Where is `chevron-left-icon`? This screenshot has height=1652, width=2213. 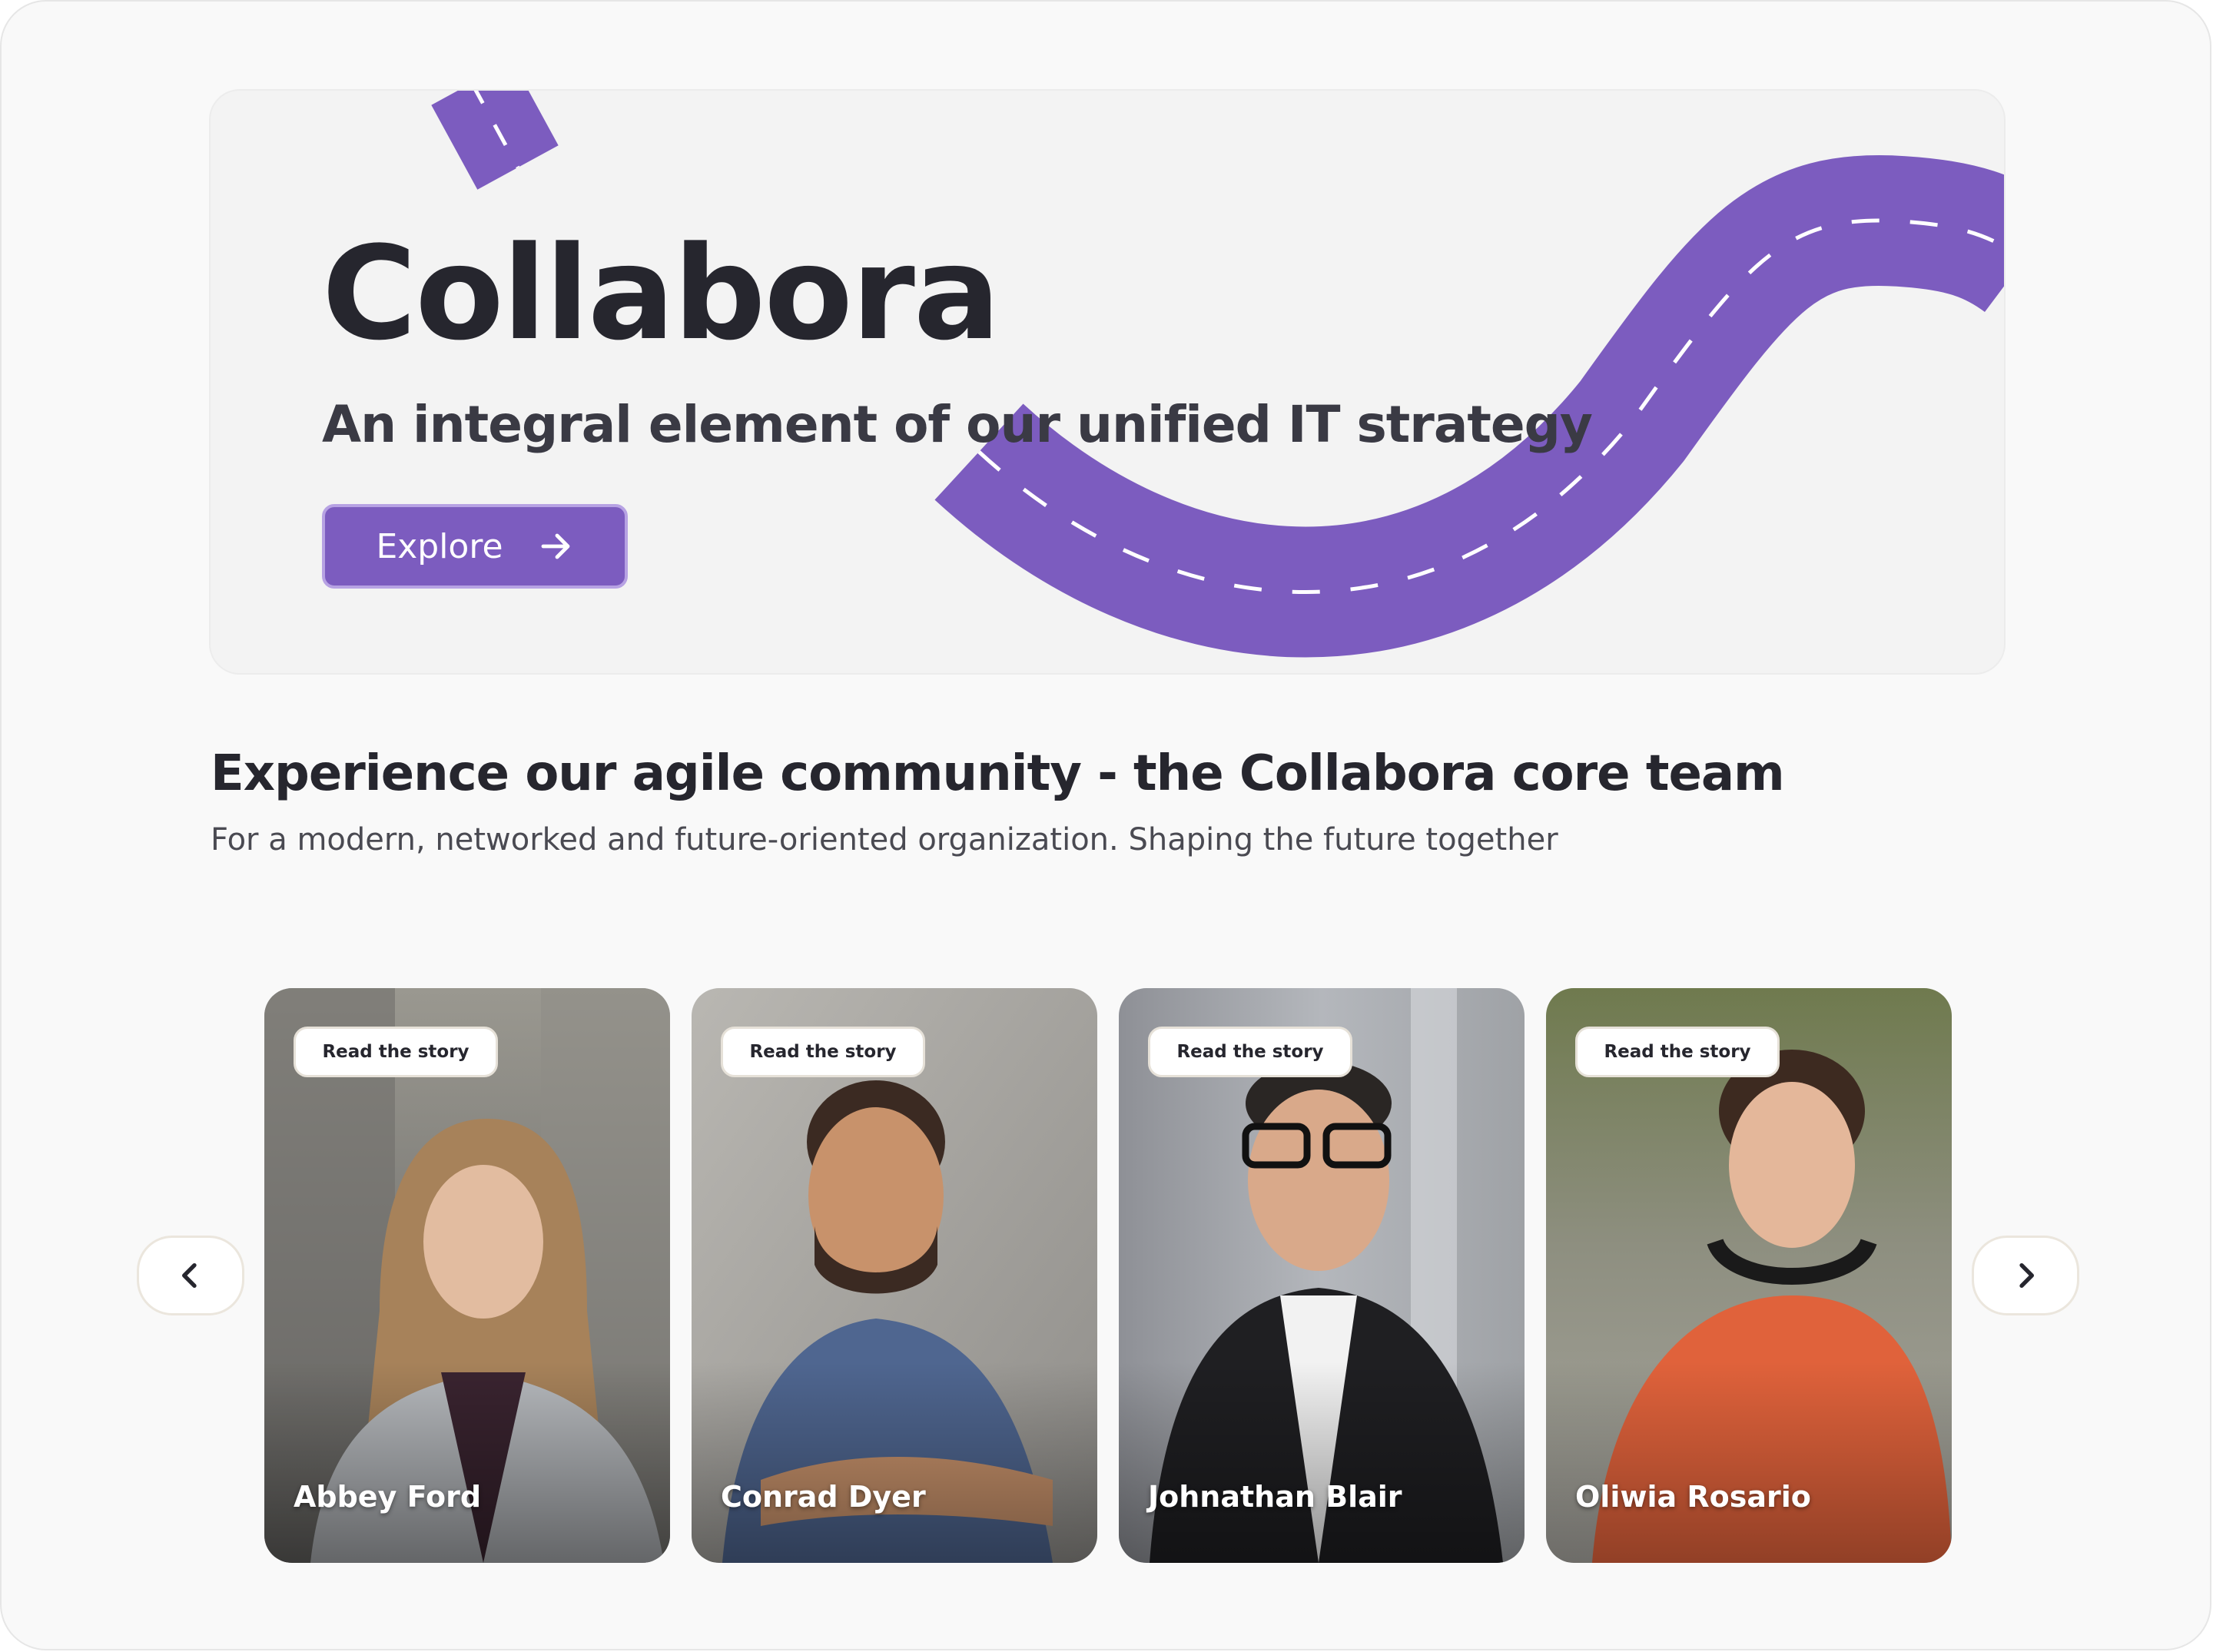
chevron-left-icon is located at coordinates (189, 1275).